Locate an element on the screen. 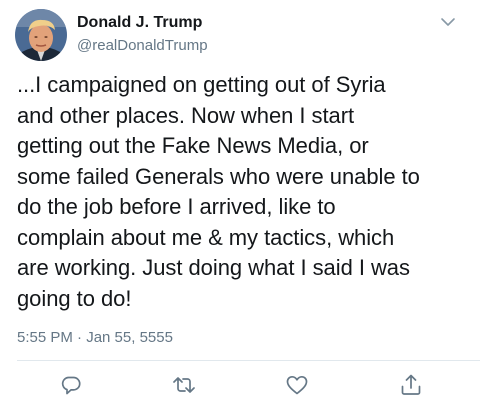  author-handle: @realDonaldTrump is located at coordinates (142, 46).